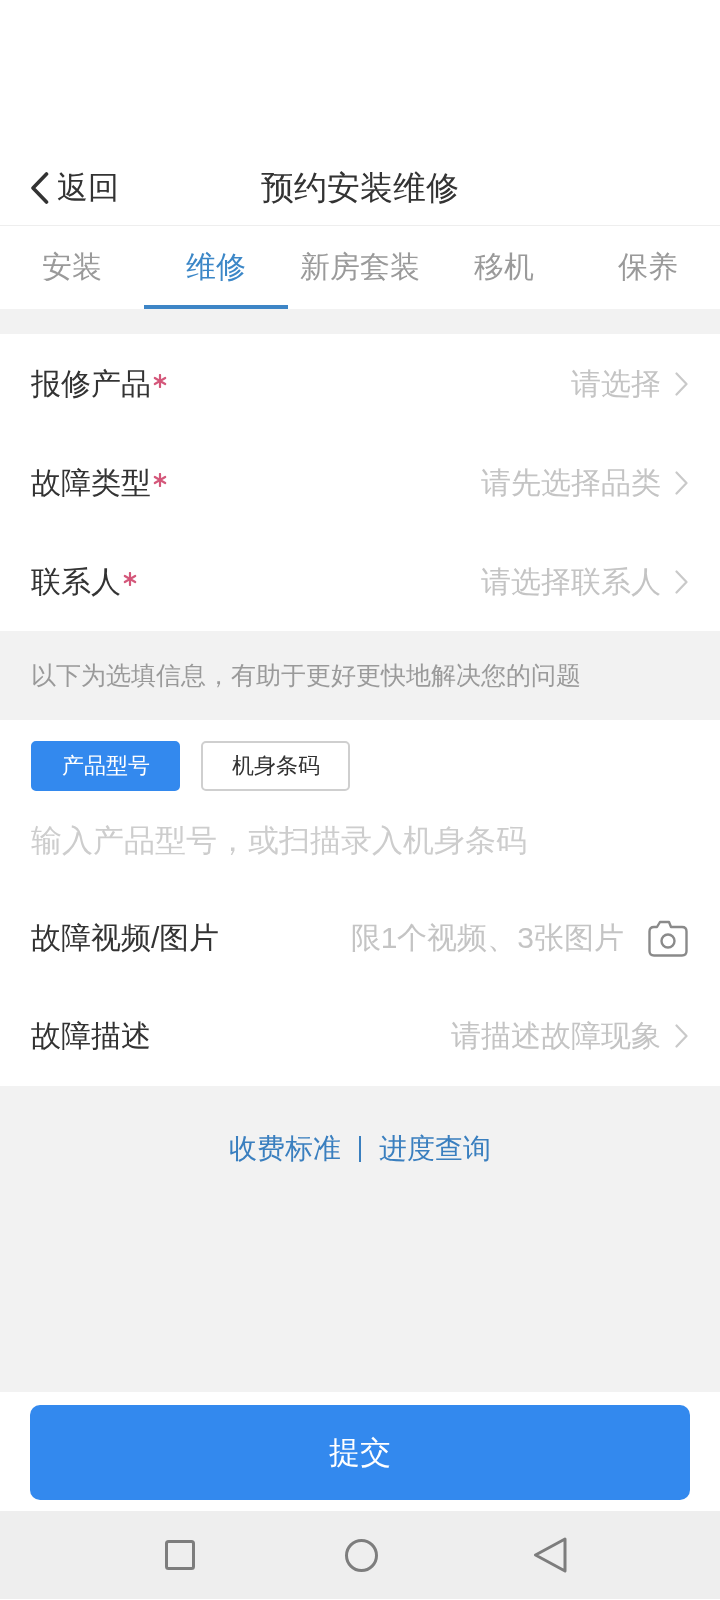 The height and width of the screenshot is (1600, 720). I want to click on picker-button: 请先选择品类, so click(584, 482).